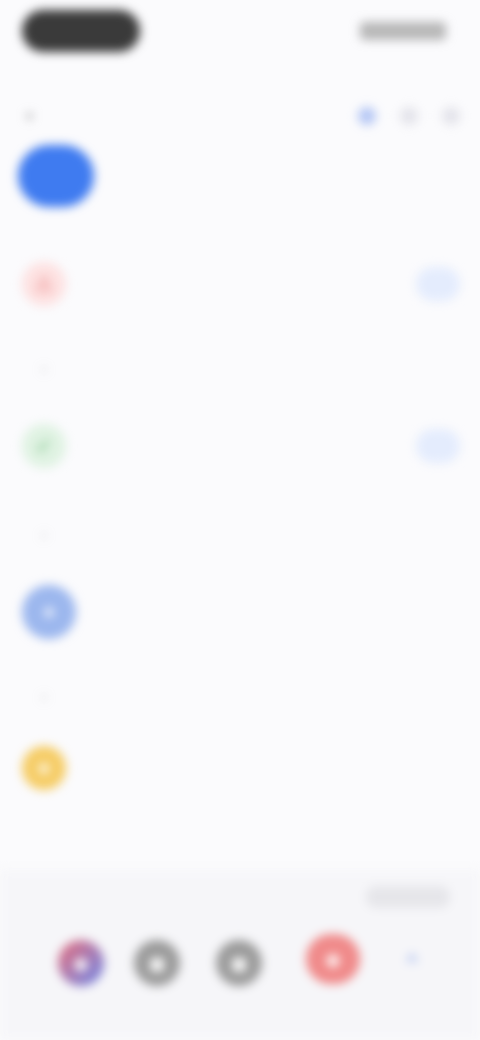  What do you see at coordinates (451, 116) in the screenshot?
I see `more-icon` at bounding box center [451, 116].